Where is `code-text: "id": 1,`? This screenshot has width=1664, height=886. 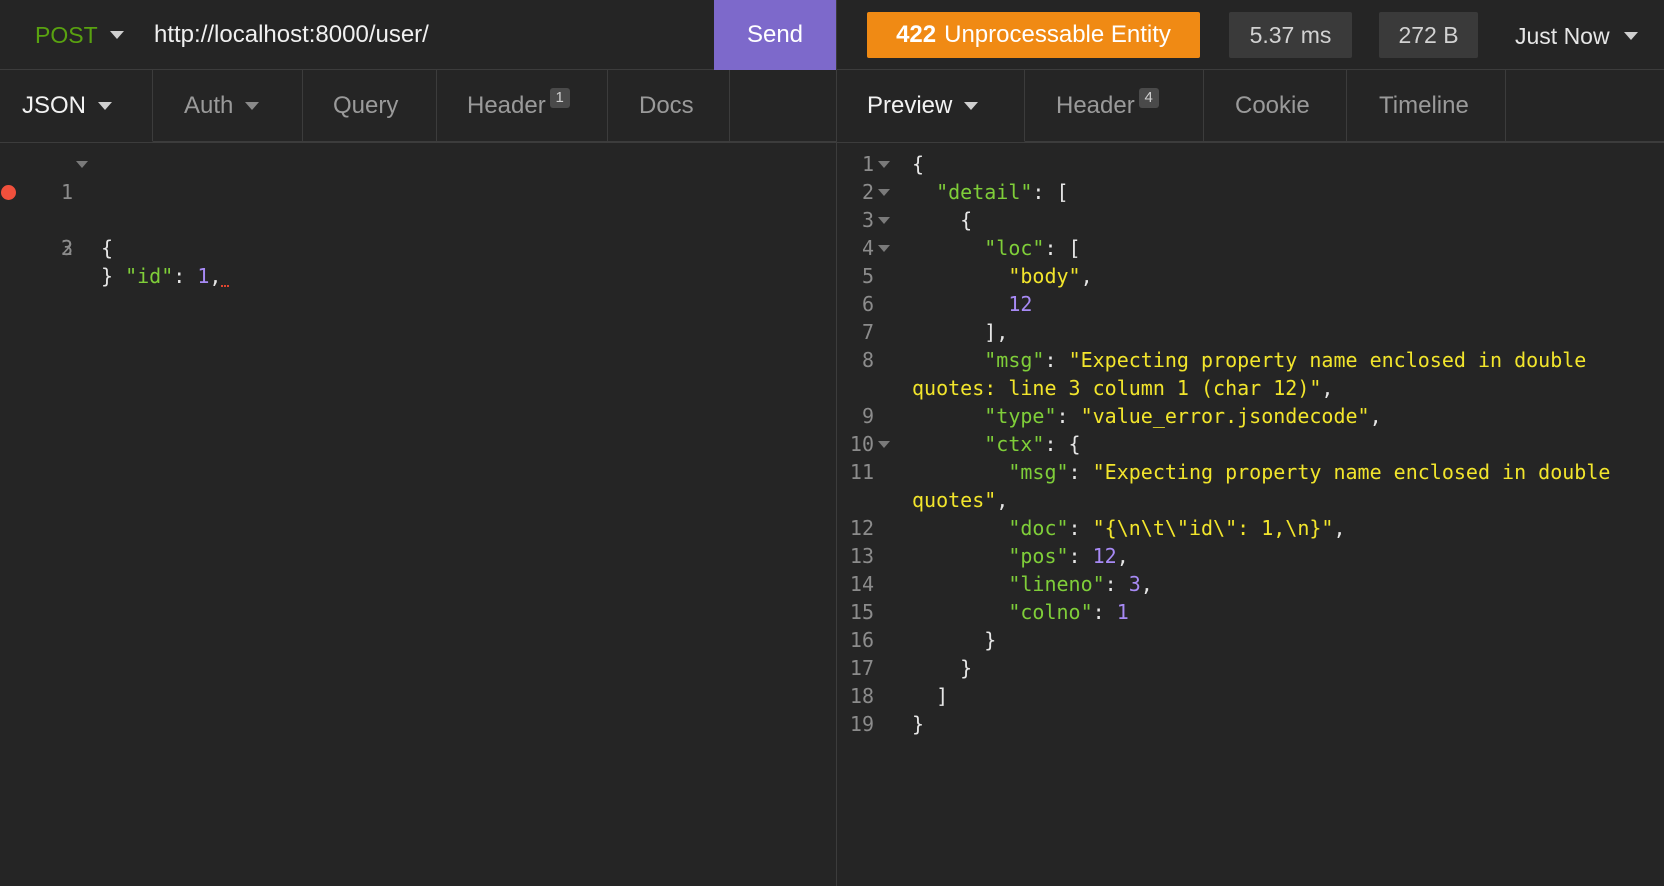
code-text: "id": 1, is located at coordinates (165, 276).